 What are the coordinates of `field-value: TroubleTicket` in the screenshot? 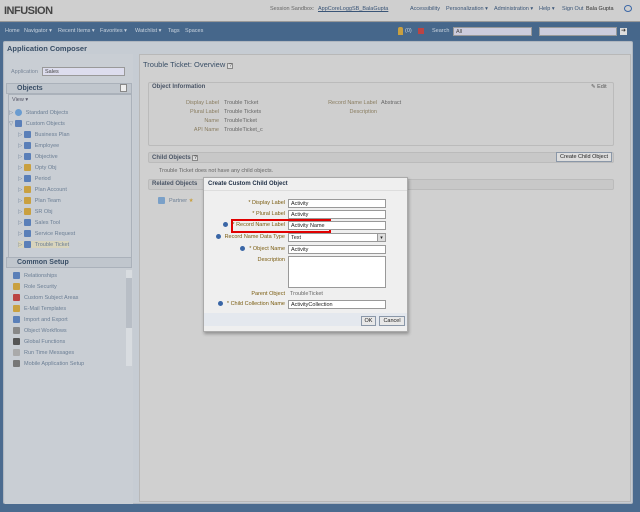 It's located at (240, 121).